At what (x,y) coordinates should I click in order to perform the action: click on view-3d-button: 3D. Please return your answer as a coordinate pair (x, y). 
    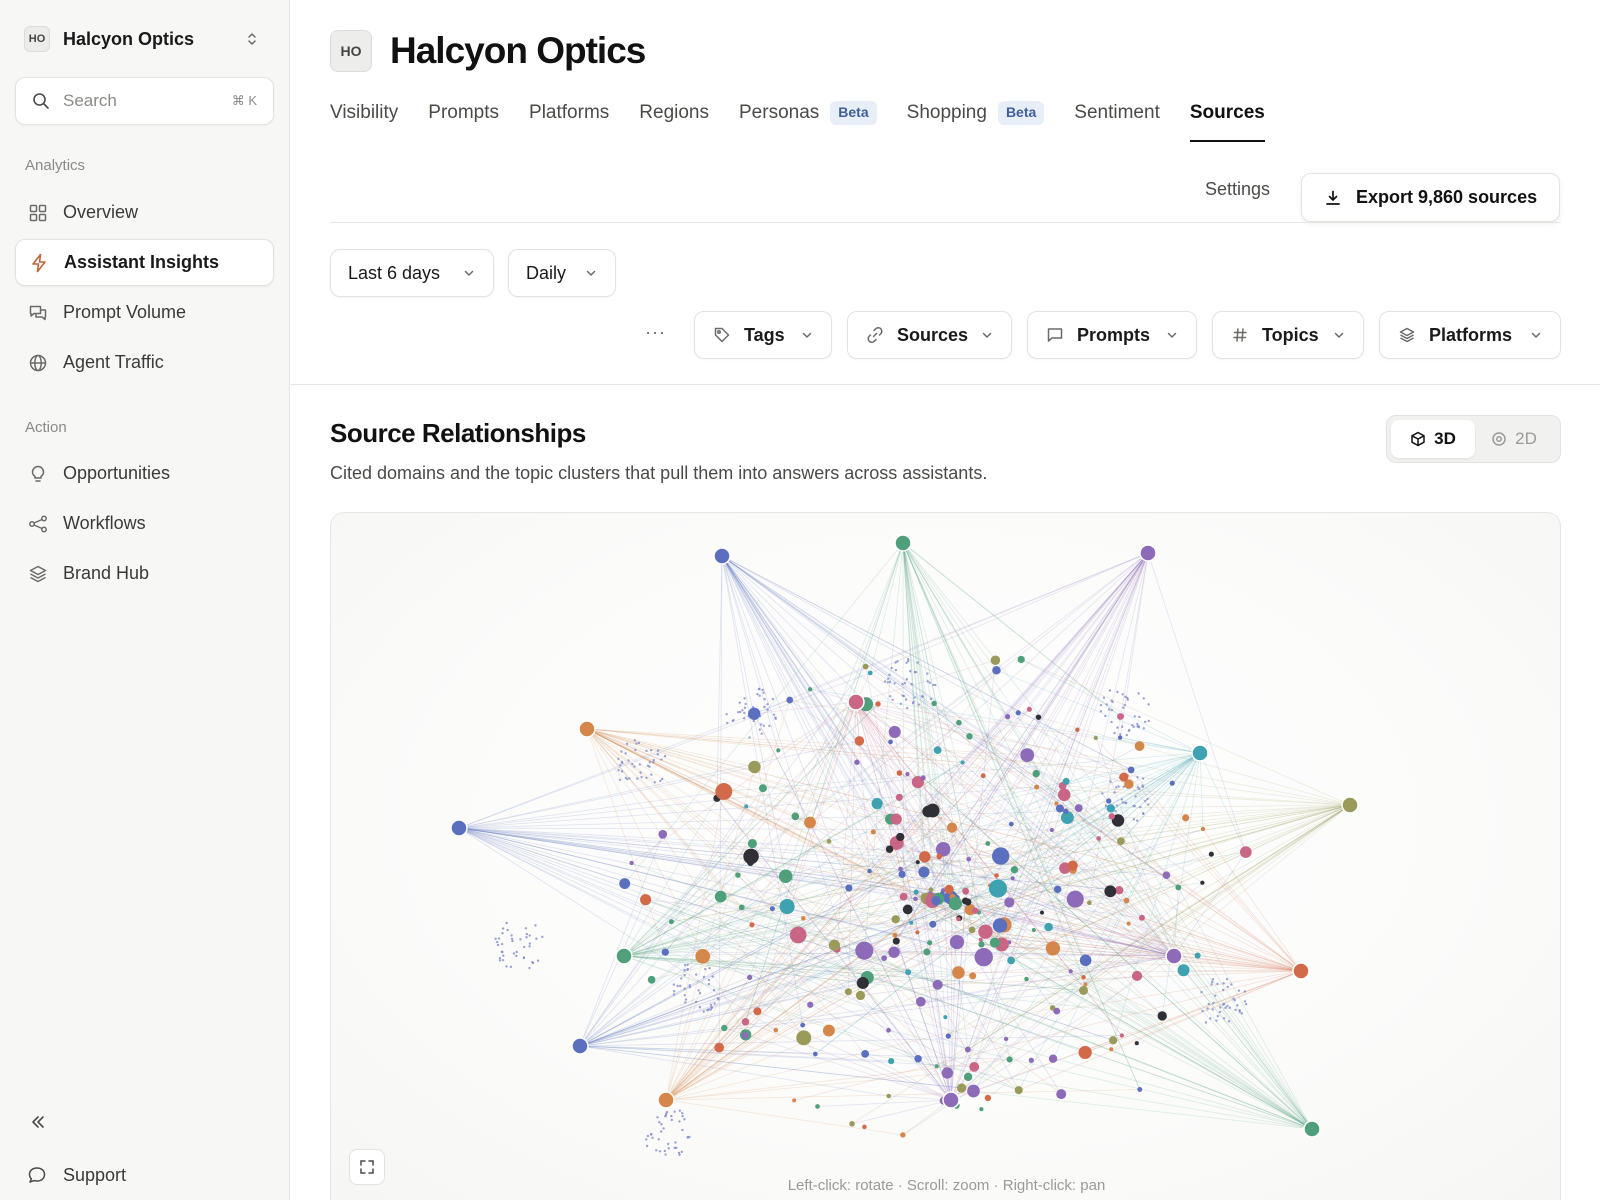
    Looking at the image, I should click on (1433, 439).